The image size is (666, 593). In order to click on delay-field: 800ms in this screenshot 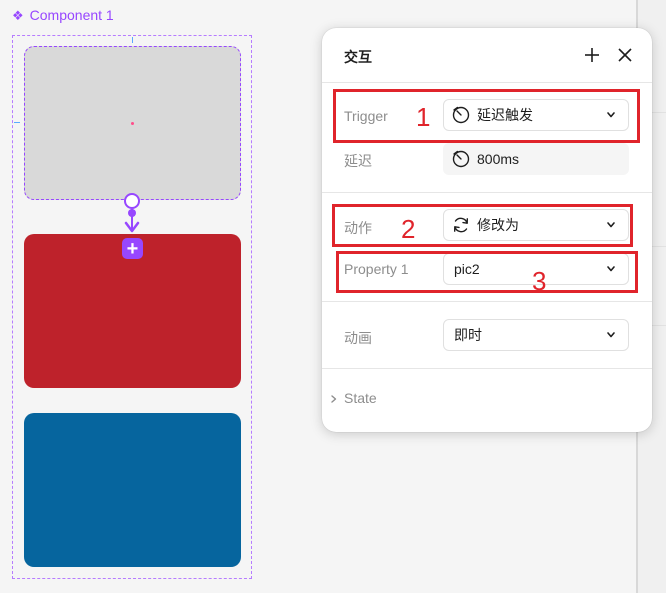, I will do `click(536, 159)`.